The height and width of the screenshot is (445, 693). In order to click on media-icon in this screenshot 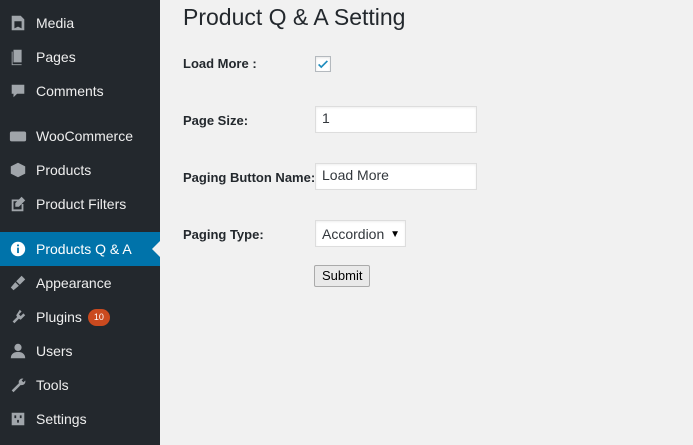, I will do `click(18, 23)`.